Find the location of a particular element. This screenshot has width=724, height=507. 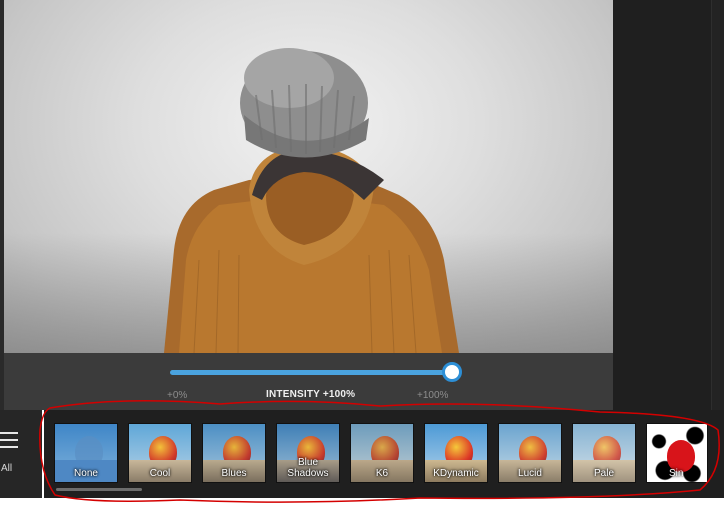

filter-thumb-blues: Blues is located at coordinates (234, 453).